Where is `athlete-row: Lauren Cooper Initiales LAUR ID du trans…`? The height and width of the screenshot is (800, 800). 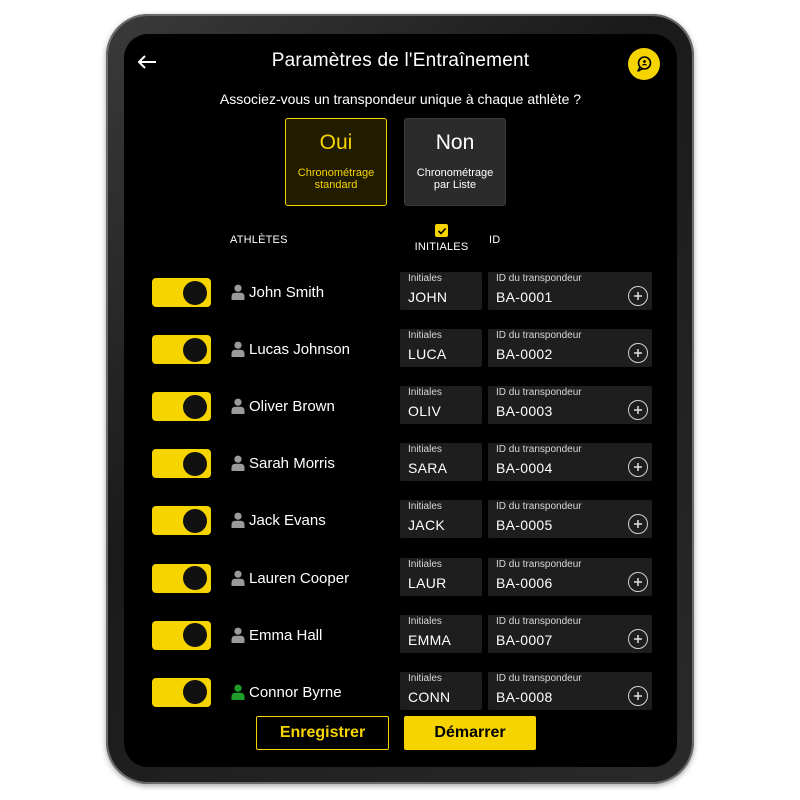
athlete-row: Lauren Cooper Initiales LAUR ID du trans… is located at coordinates (400, 578).